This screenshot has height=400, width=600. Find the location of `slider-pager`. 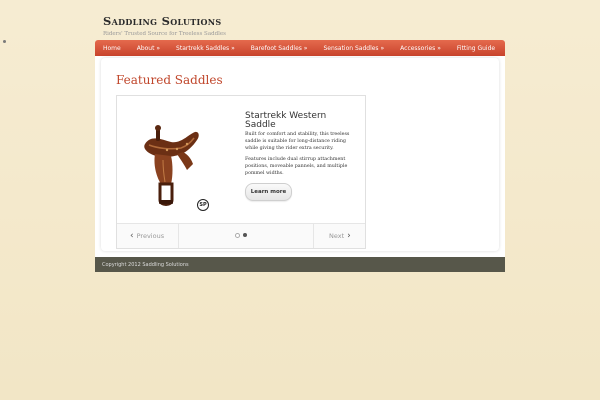

slider-pager is located at coordinates (241, 235).